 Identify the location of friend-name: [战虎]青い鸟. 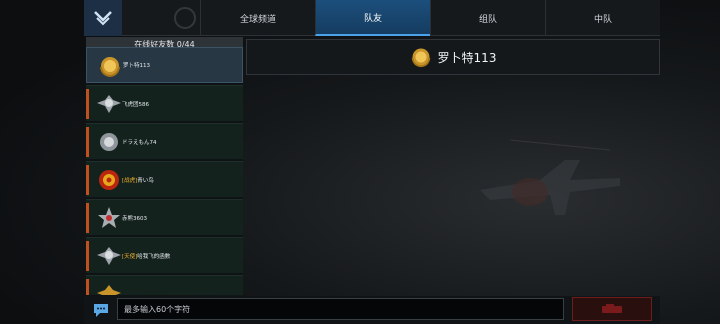
(138, 180).